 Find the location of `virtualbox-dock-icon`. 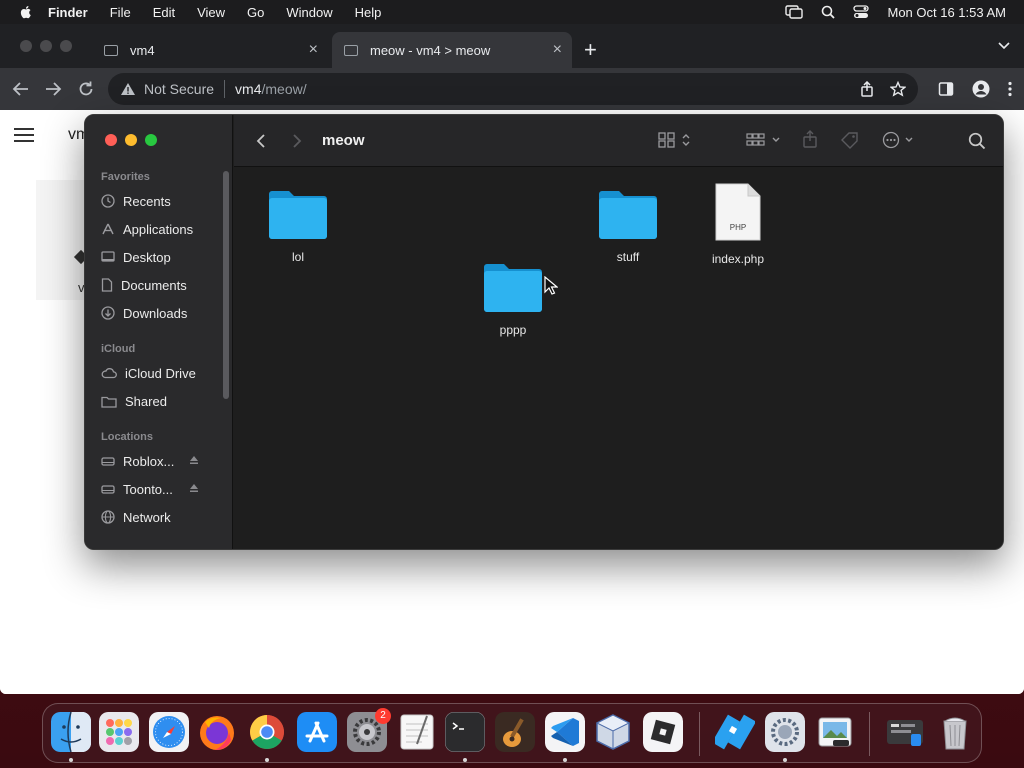

virtualbox-dock-icon is located at coordinates (613, 732).